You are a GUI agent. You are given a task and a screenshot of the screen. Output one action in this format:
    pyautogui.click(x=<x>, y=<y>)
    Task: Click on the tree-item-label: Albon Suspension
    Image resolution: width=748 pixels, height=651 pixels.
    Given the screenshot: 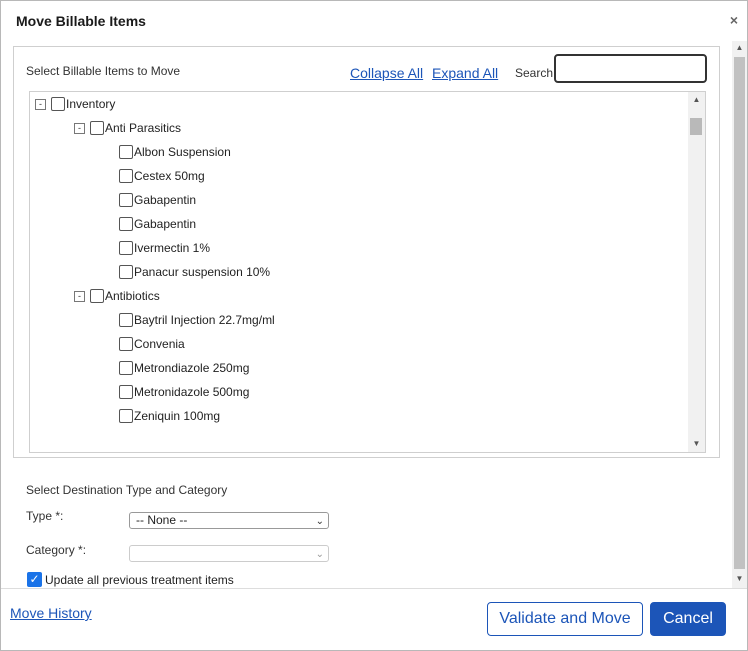 What is the action you would take?
    pyautogui.click(x=182, y=152)
    